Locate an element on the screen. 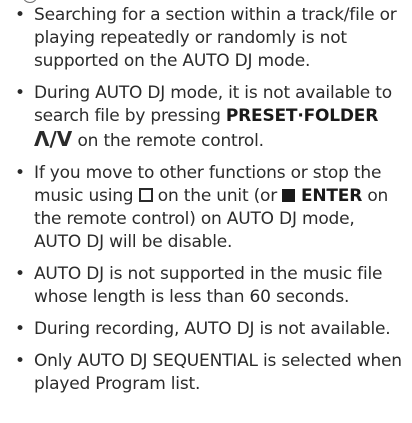  preset-folder-button-label: PRESET·FOLDER is located at coordinates (302, 116).